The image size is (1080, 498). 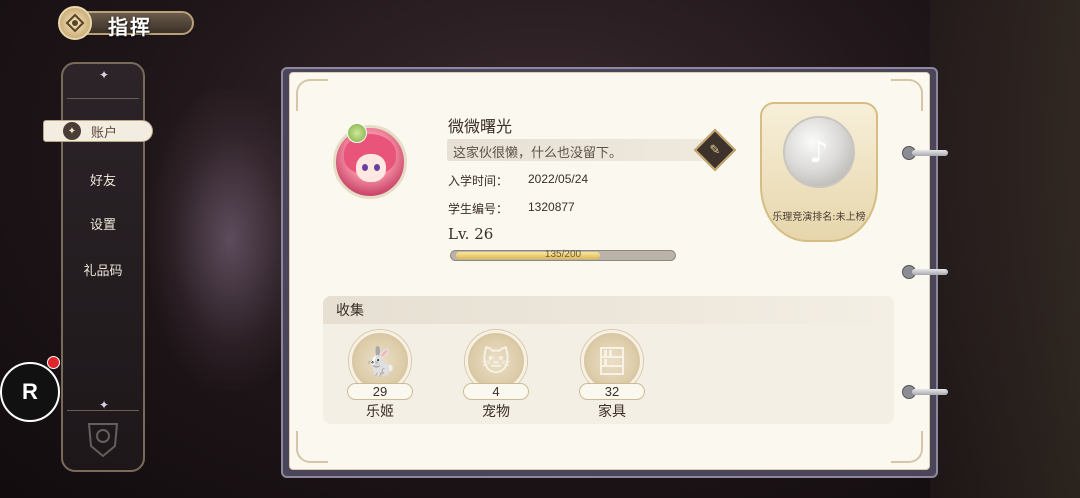 What do you see at coordinates (496, 375) in the screenshot?
I see `collection-item-pets: 🐱 4 宠物` at bounding box center [496, 375].